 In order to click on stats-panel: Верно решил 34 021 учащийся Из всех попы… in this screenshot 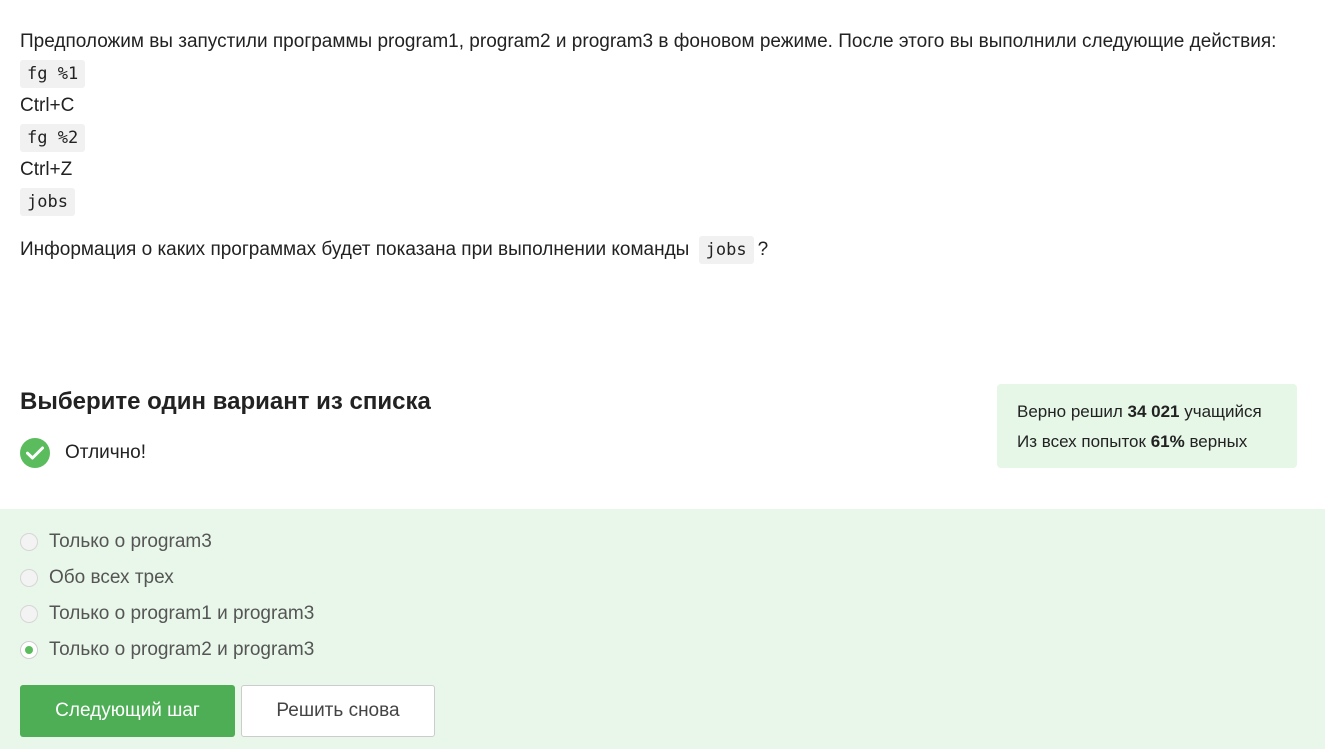, I will do `click(1147, 426)`.